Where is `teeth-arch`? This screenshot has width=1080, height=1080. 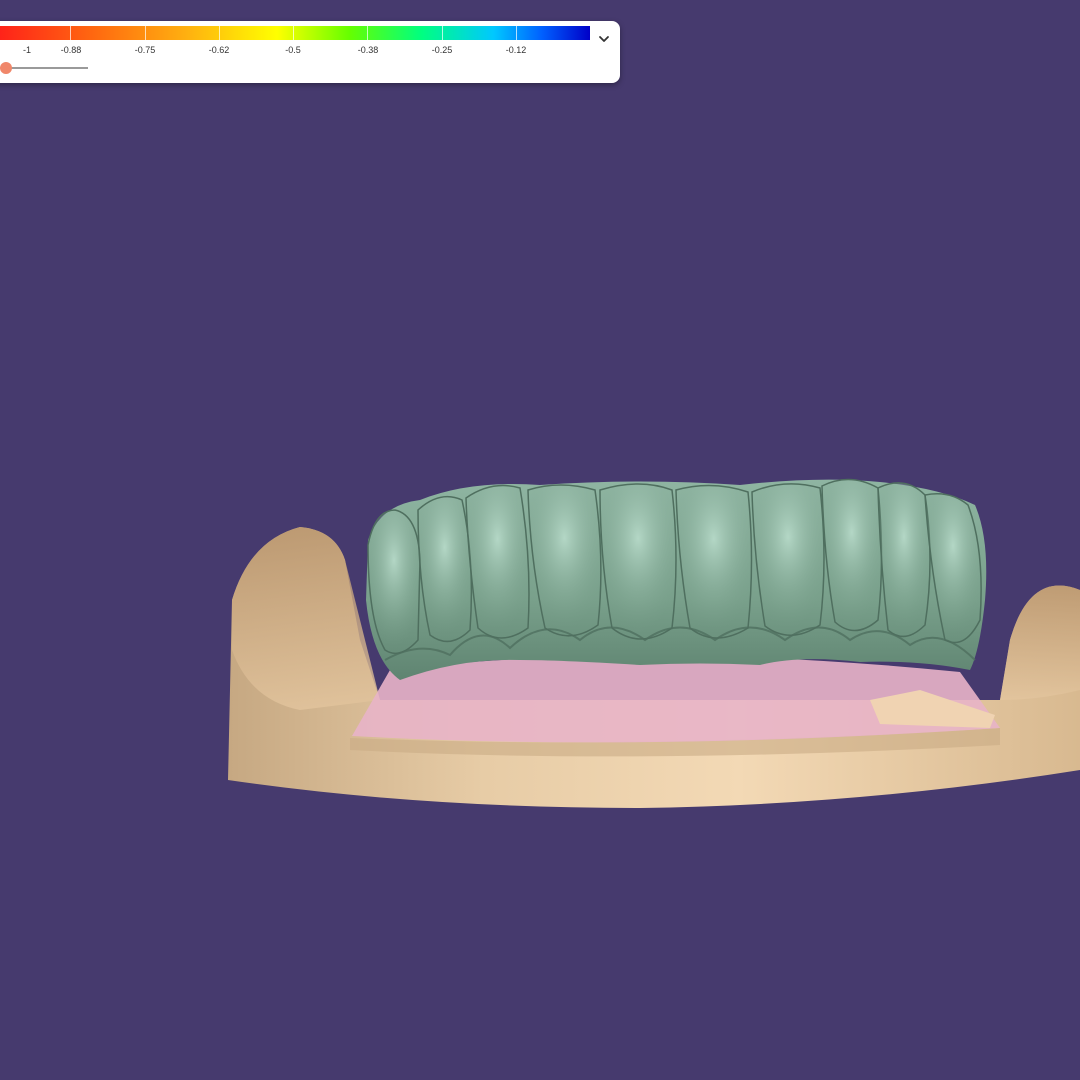 teeth-arch is located at coordinates (676, 579).